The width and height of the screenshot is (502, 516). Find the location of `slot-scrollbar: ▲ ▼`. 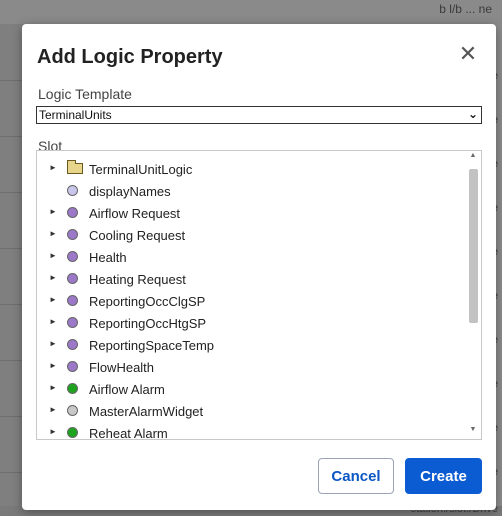

slot-scrollbar: ▲ ▼ is located at coordinates (473, 295).